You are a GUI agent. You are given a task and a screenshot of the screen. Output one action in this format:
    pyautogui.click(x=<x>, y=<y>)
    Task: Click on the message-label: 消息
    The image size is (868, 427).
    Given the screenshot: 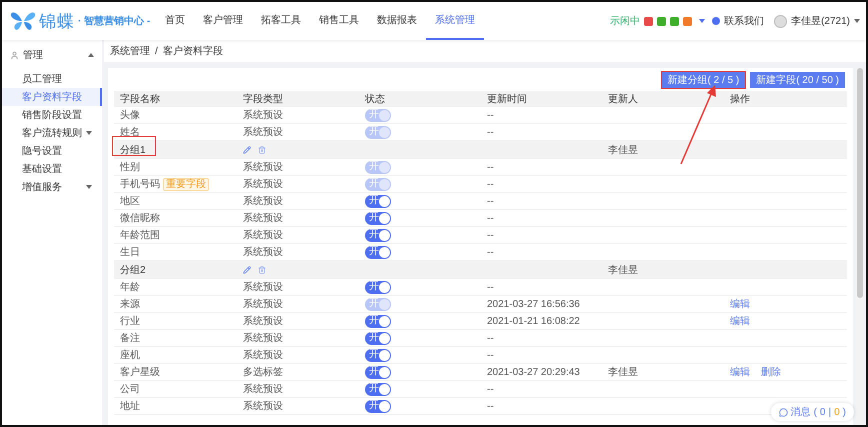 What is the action you would take?
    pyautogui.click(x=800, y=412)
    